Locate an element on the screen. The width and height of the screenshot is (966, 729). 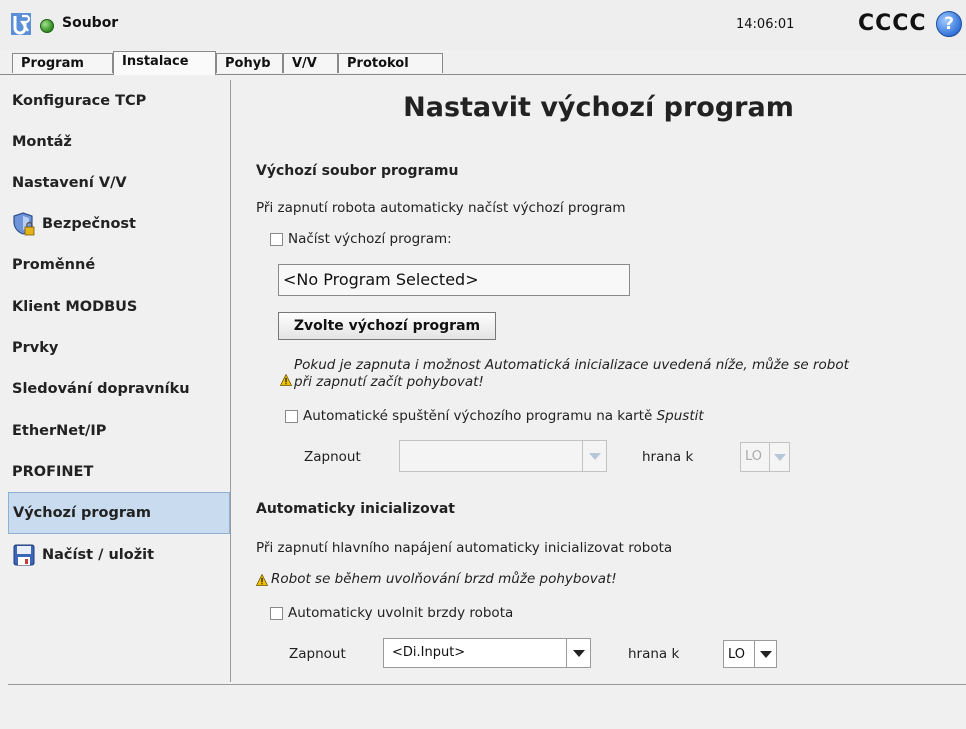
auto-release-brakes-checkbox is located at coordinates (276, 613).